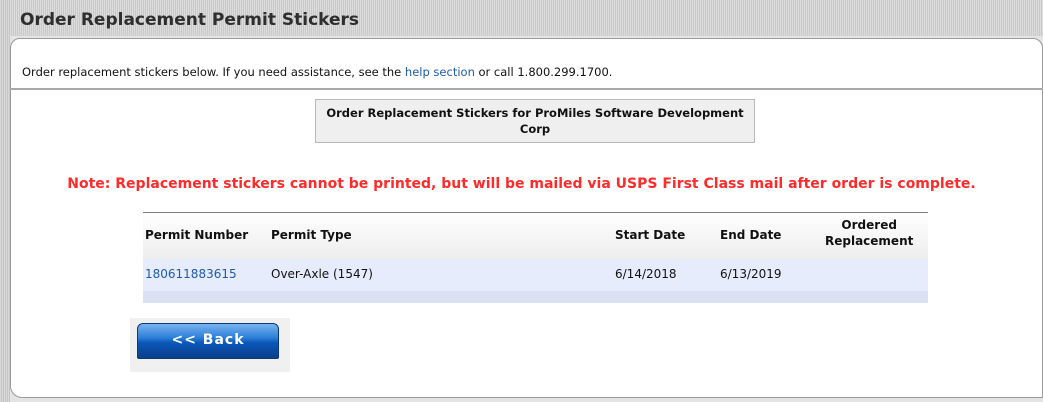 The height and width of the screenshot is (402, 1043). Describe the element at coordinates (535, 129) in the screenshot. I see `company-heading-line2: Corp` at that location.